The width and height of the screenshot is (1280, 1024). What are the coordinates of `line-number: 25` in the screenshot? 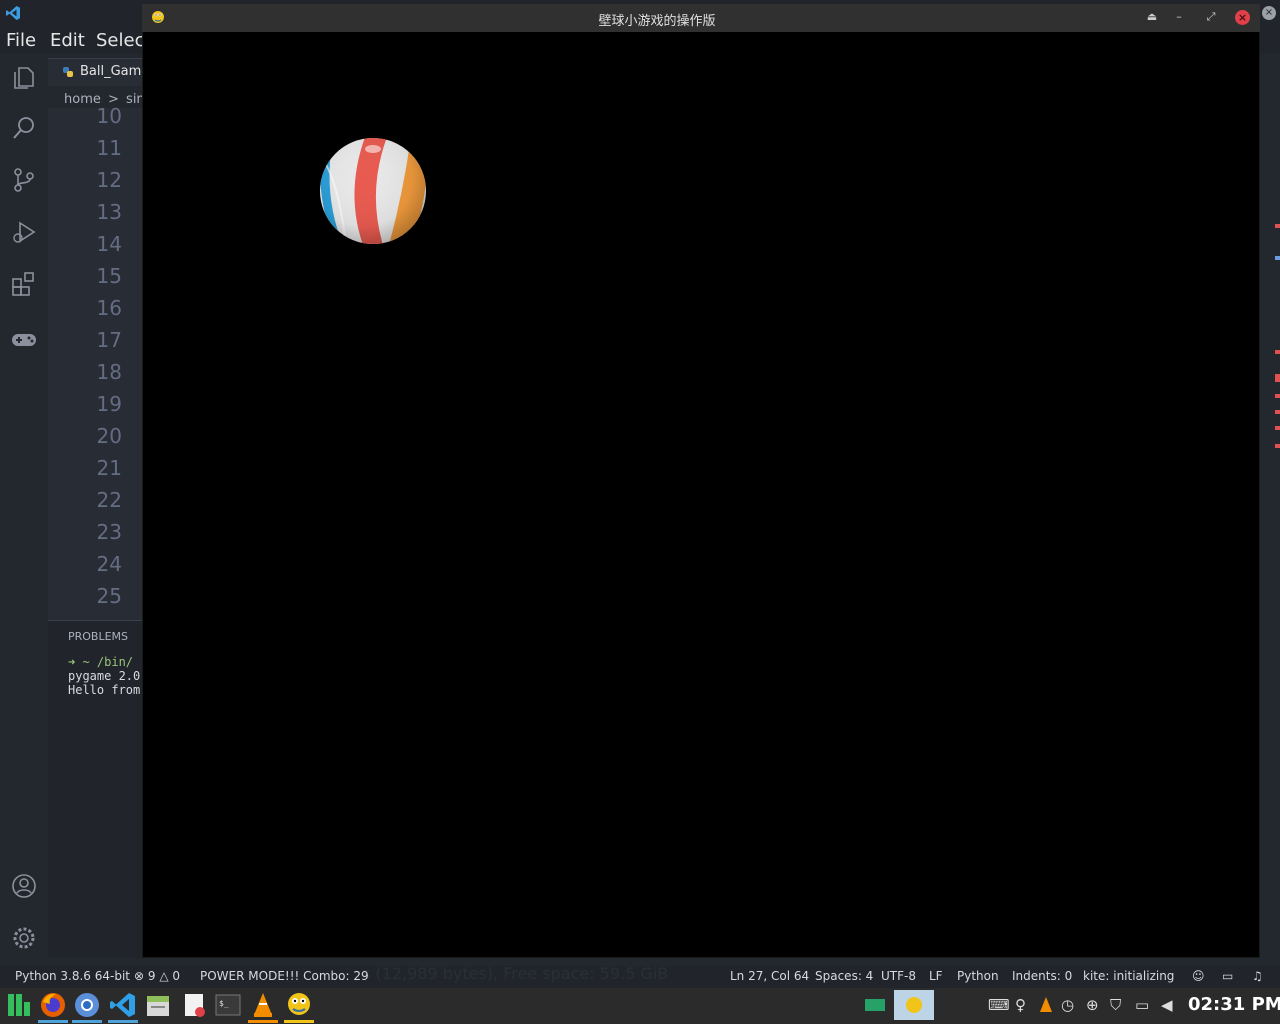 It's located at (109, 596).